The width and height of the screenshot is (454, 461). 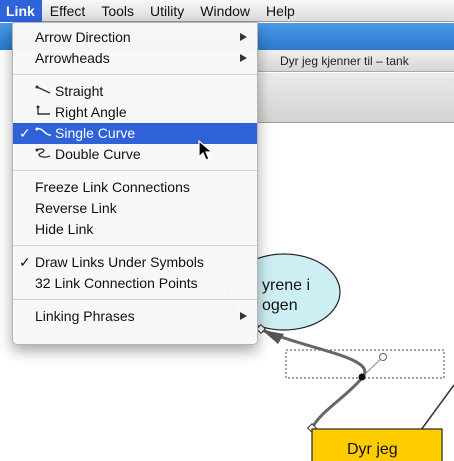 I want to click on curve-mid-point, so click(x=362, y=377).